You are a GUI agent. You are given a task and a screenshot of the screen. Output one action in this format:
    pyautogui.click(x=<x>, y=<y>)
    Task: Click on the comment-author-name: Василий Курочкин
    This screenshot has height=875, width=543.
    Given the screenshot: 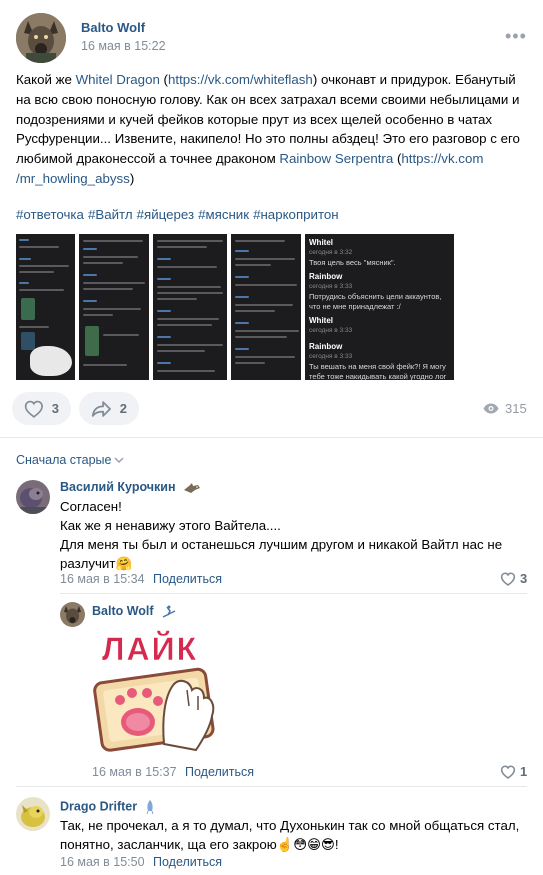 What is the action you would take?
    pyautogui.click(x=130, y=487)
    